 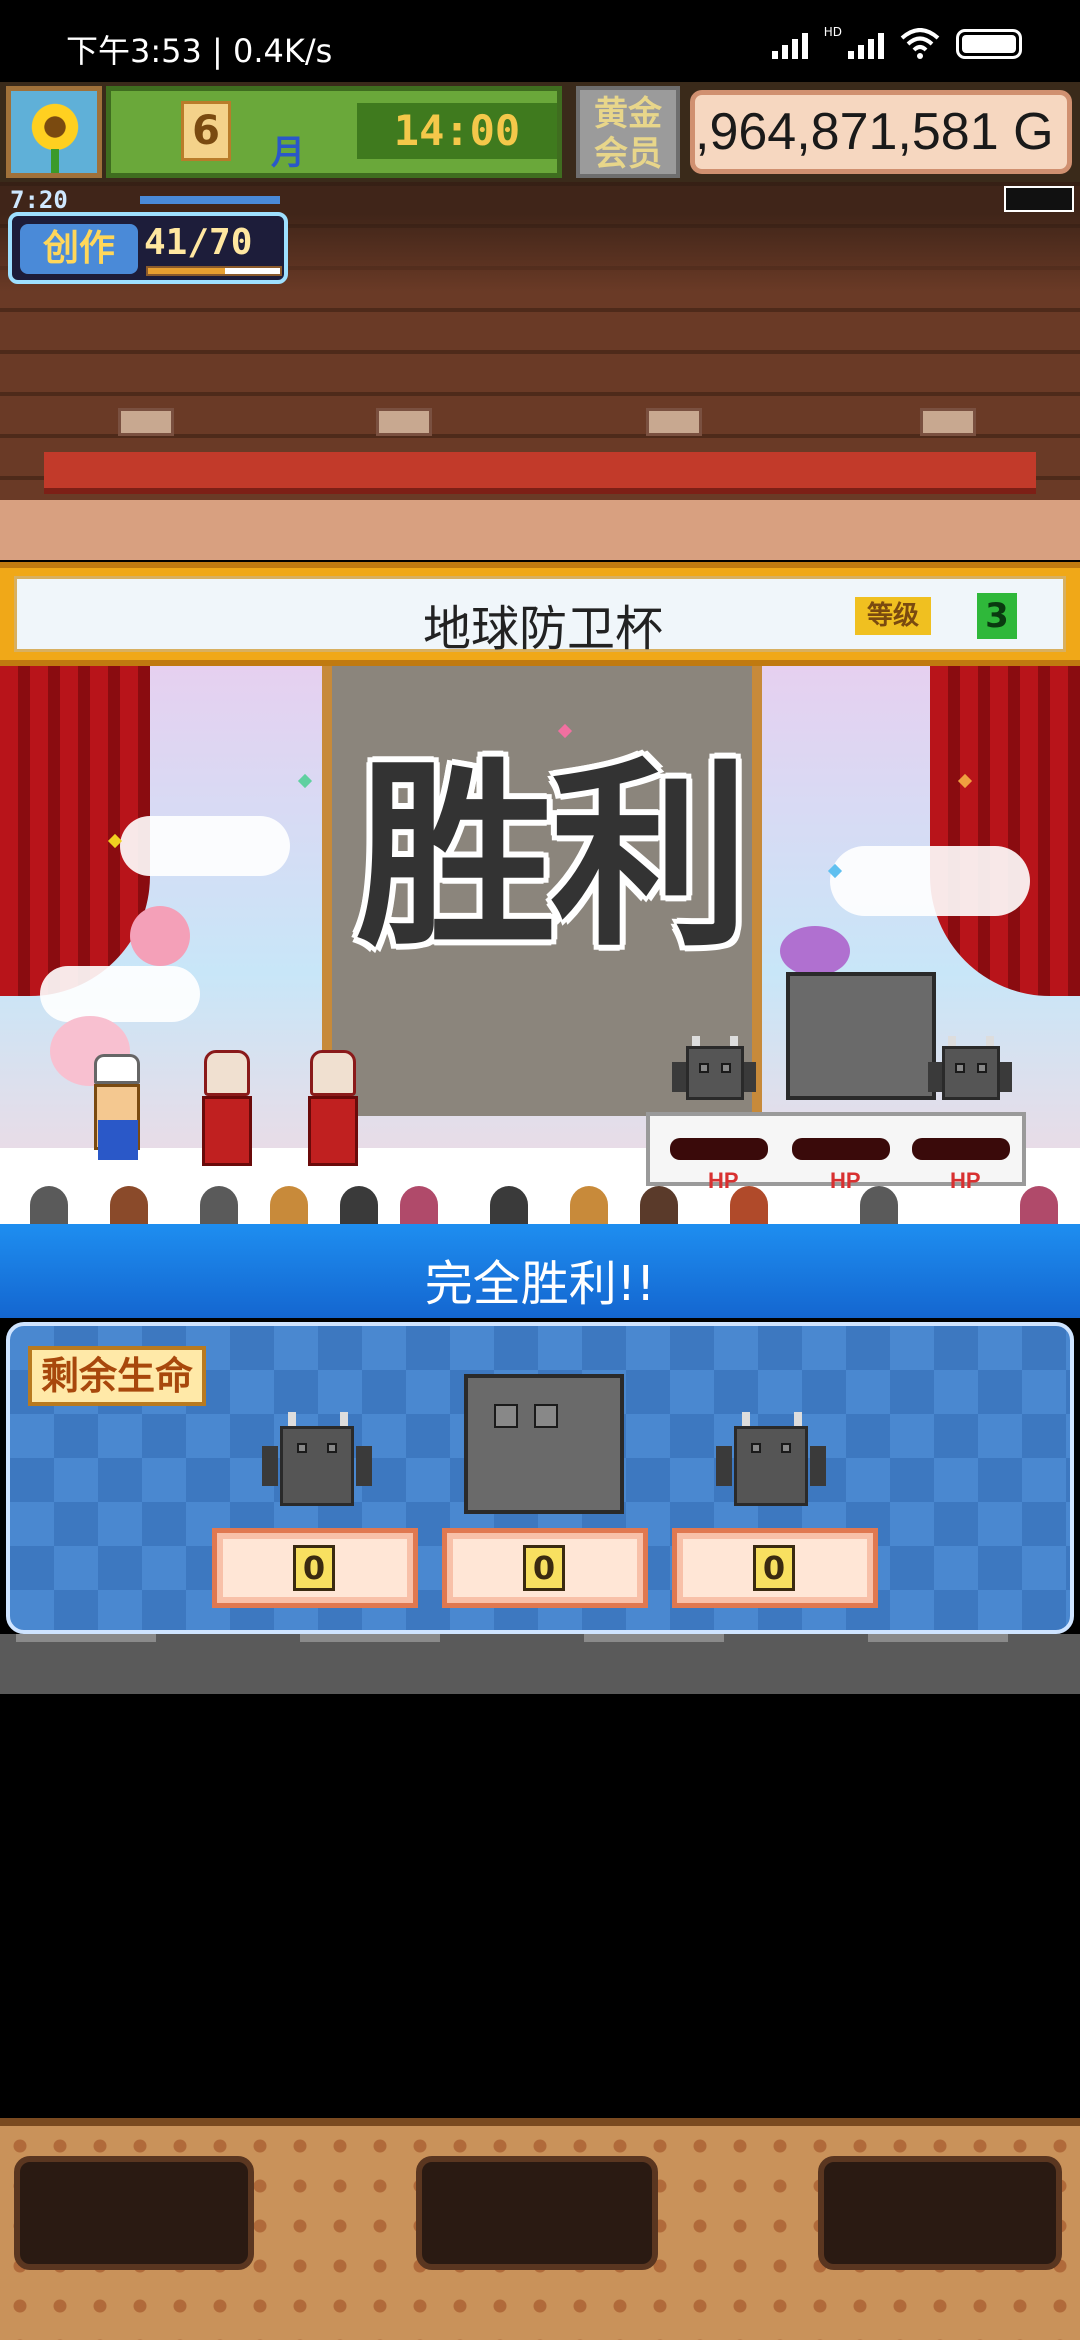 What do you see at coordinates (39, 200) in the screenshot?
I see `create-timer: 7:20` at bounding box center [39, 200].